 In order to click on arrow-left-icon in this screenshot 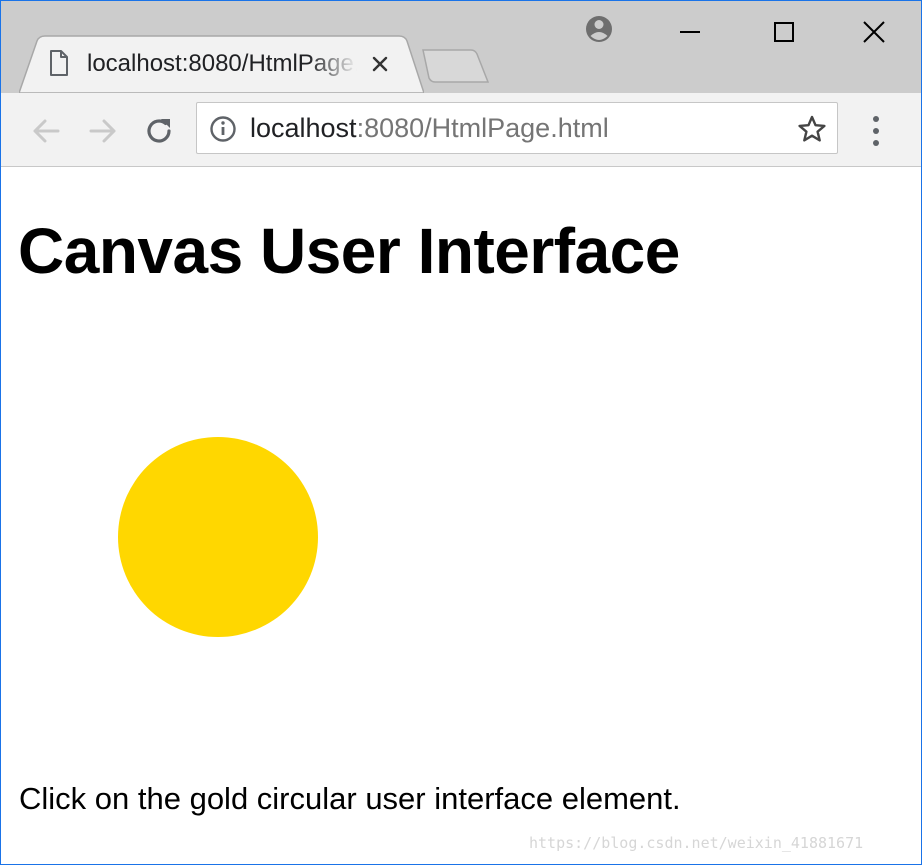, I will do `click(46, 131)`.